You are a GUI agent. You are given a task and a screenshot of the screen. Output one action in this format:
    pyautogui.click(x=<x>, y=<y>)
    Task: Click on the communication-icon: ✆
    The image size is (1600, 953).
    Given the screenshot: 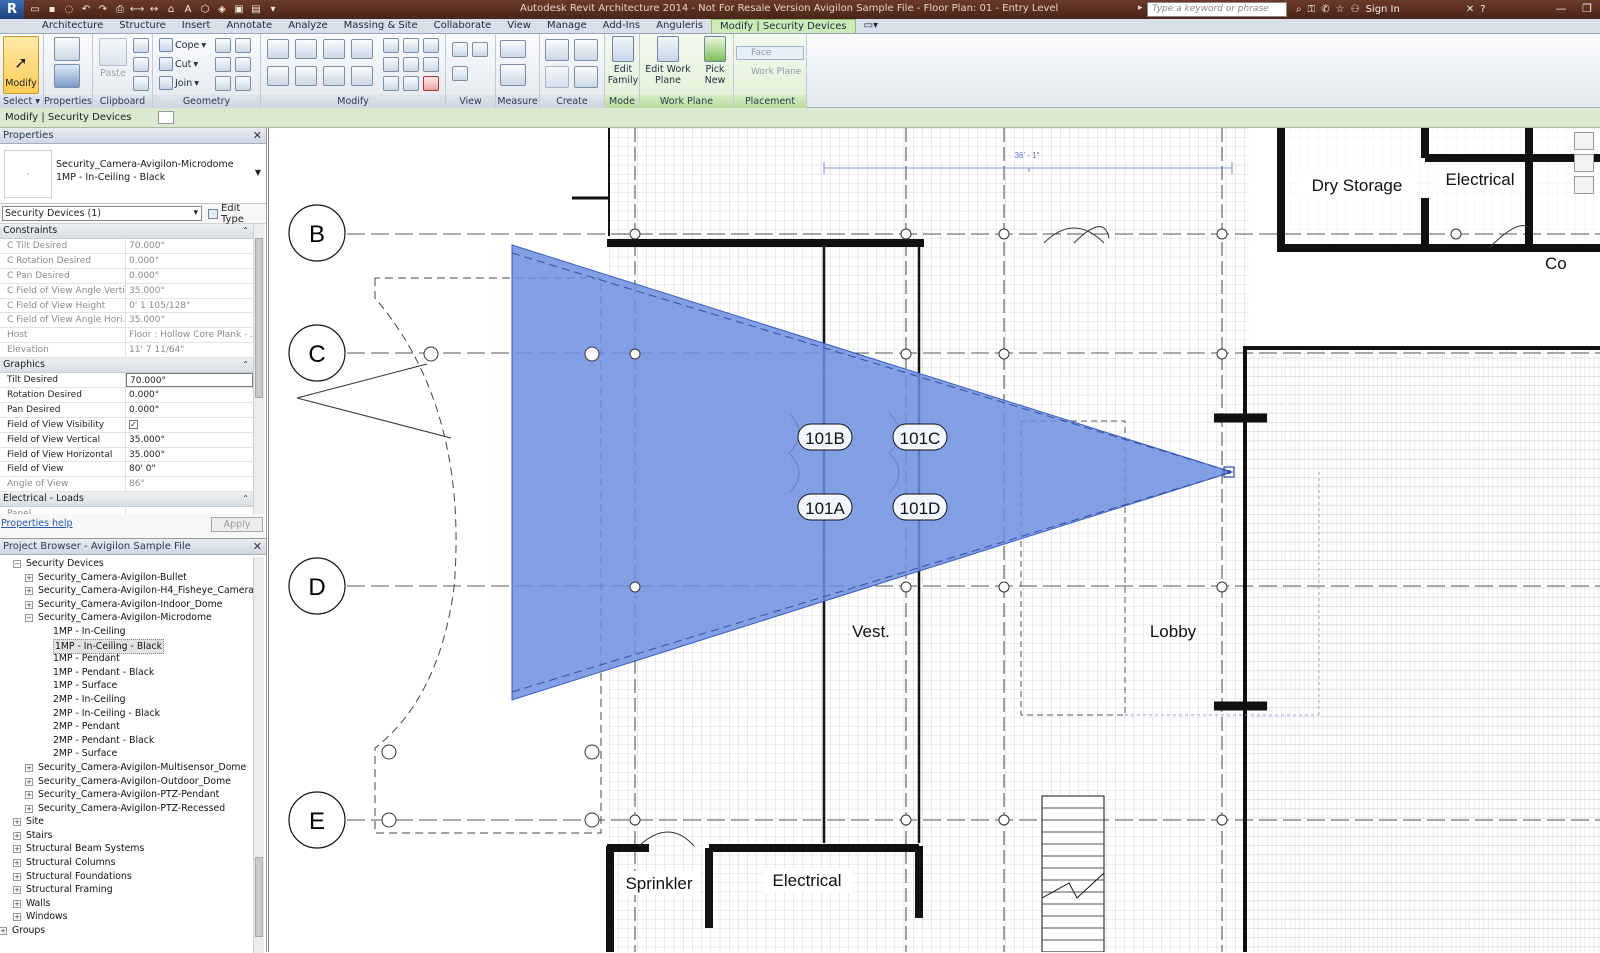 What is the action you would take?
    pyautogui.click(x=1325, y=9)
    